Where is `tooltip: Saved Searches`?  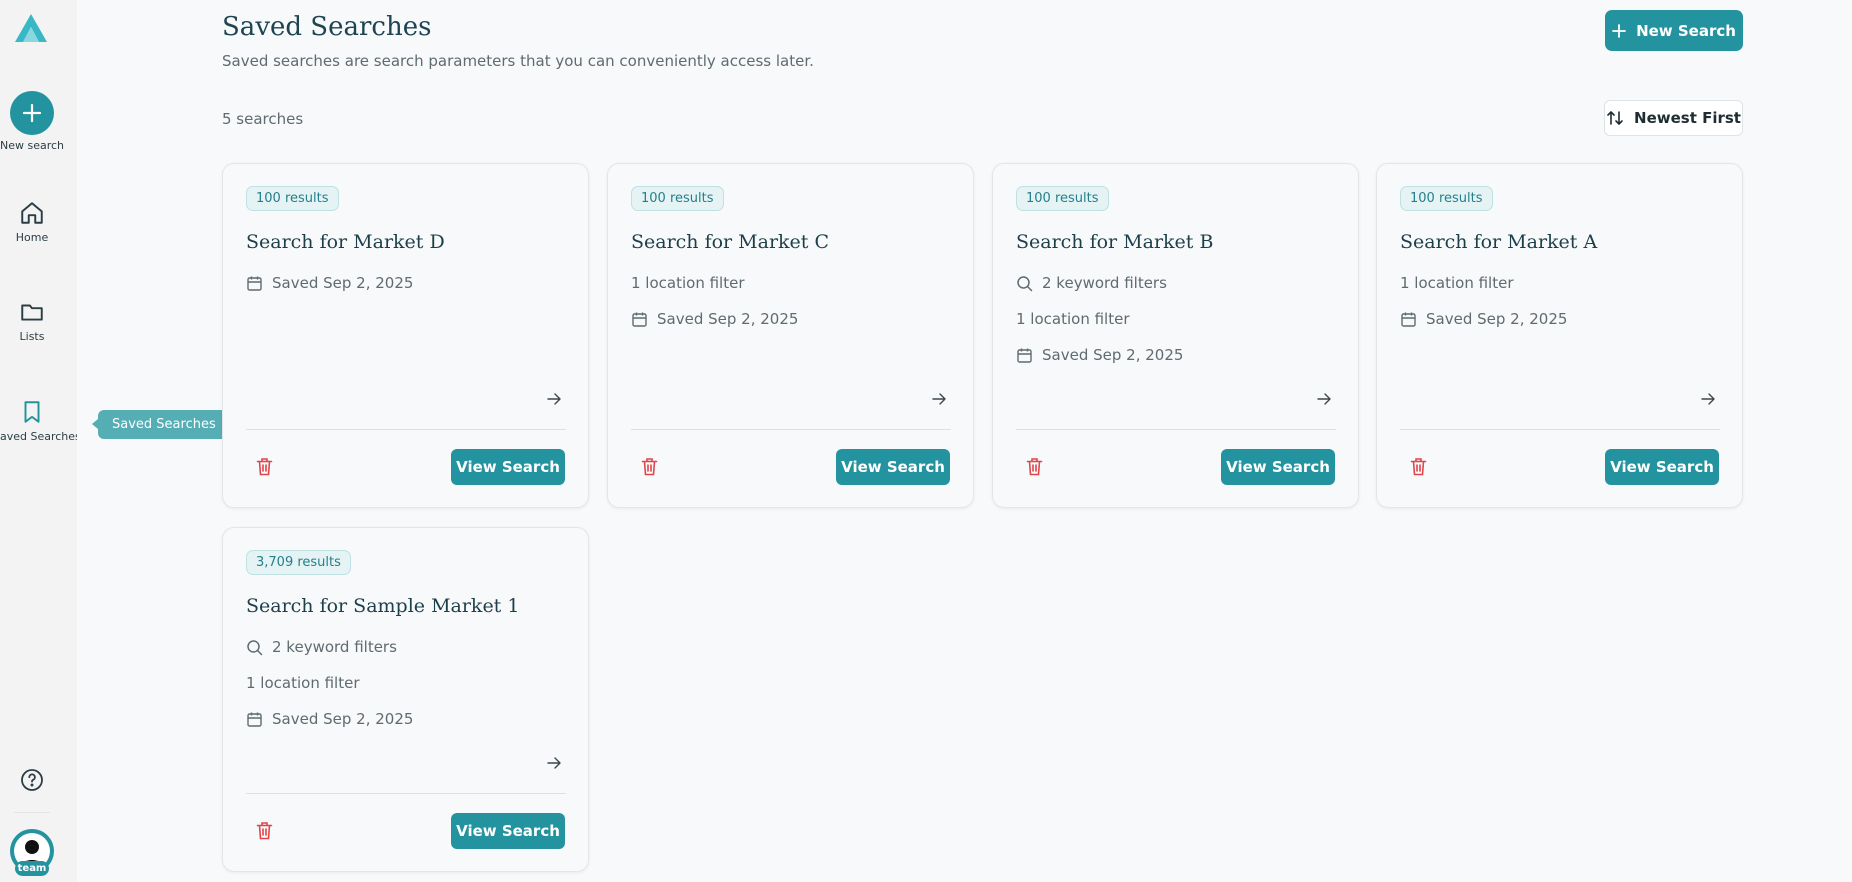 tooltip: Saved Searches is located at coordinates (161, 424).